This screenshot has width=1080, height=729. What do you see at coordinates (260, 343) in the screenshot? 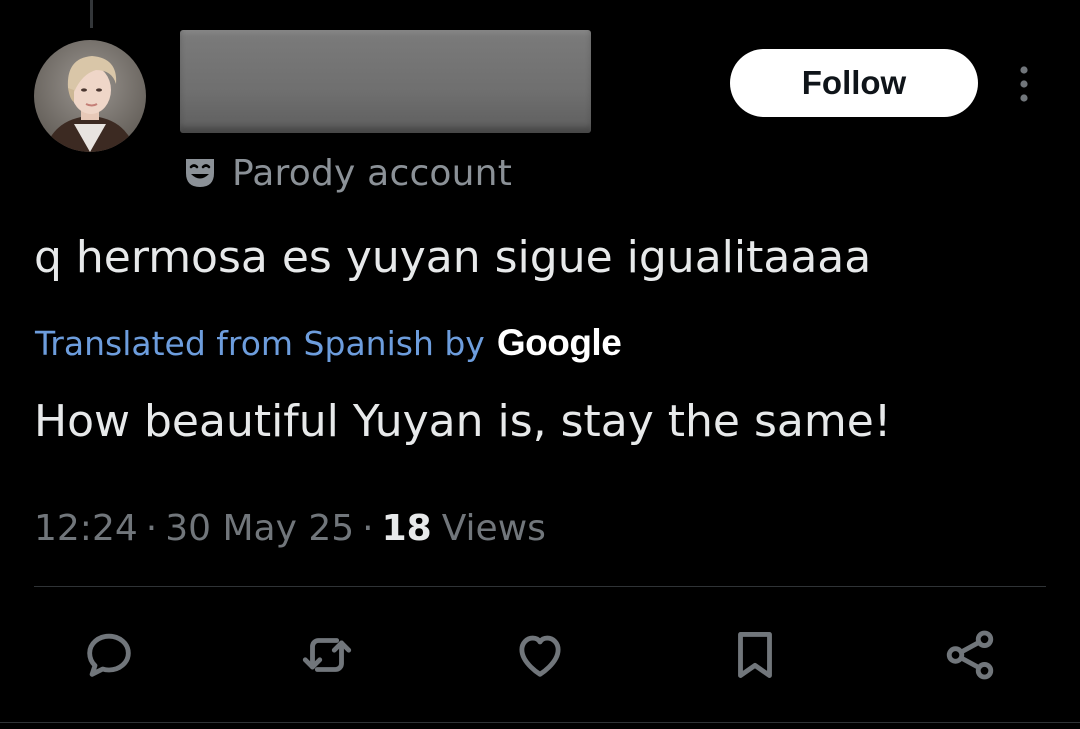
I see `translated-from-link: Translated from Spanish by` at bounding box center [260, 343].